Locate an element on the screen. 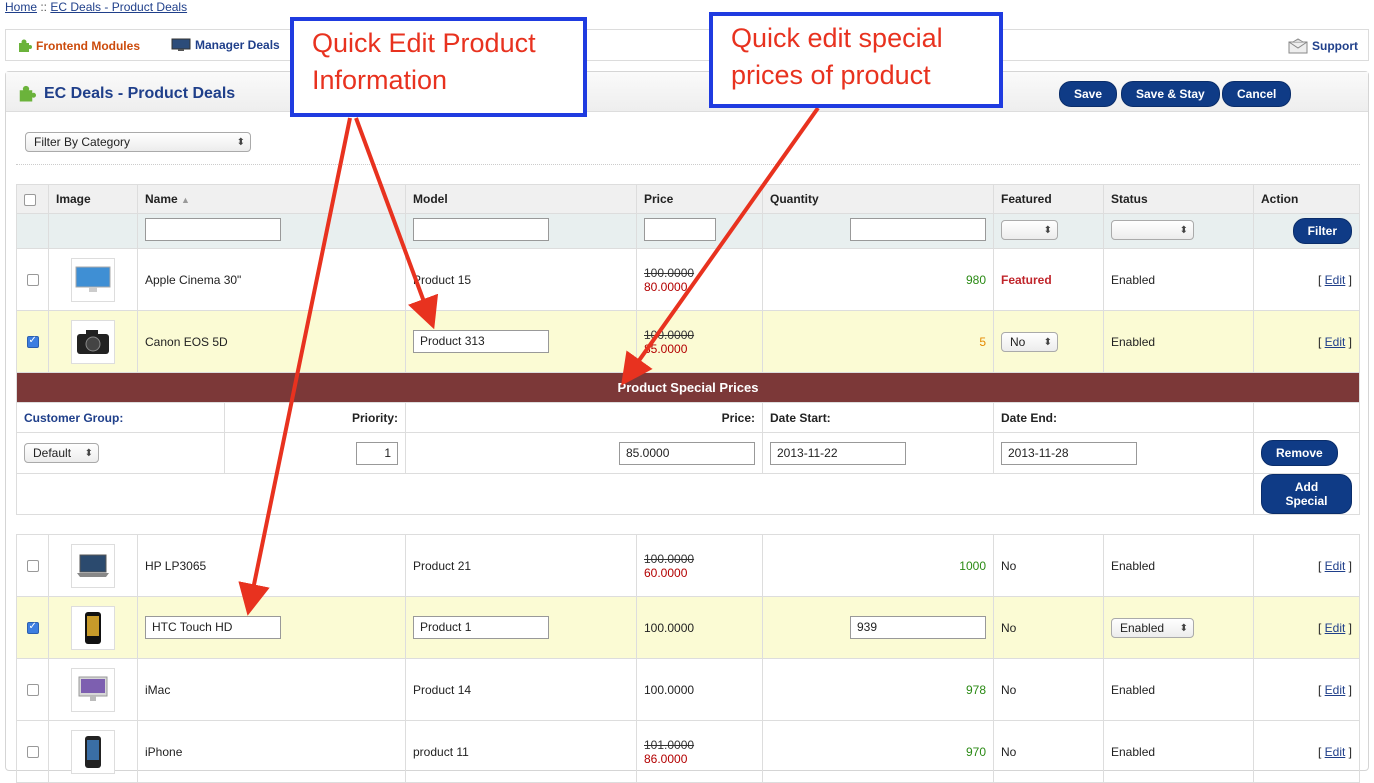 This screenshot has height=783, width=1374. filter-model-input is located at coordinates (481, 229).